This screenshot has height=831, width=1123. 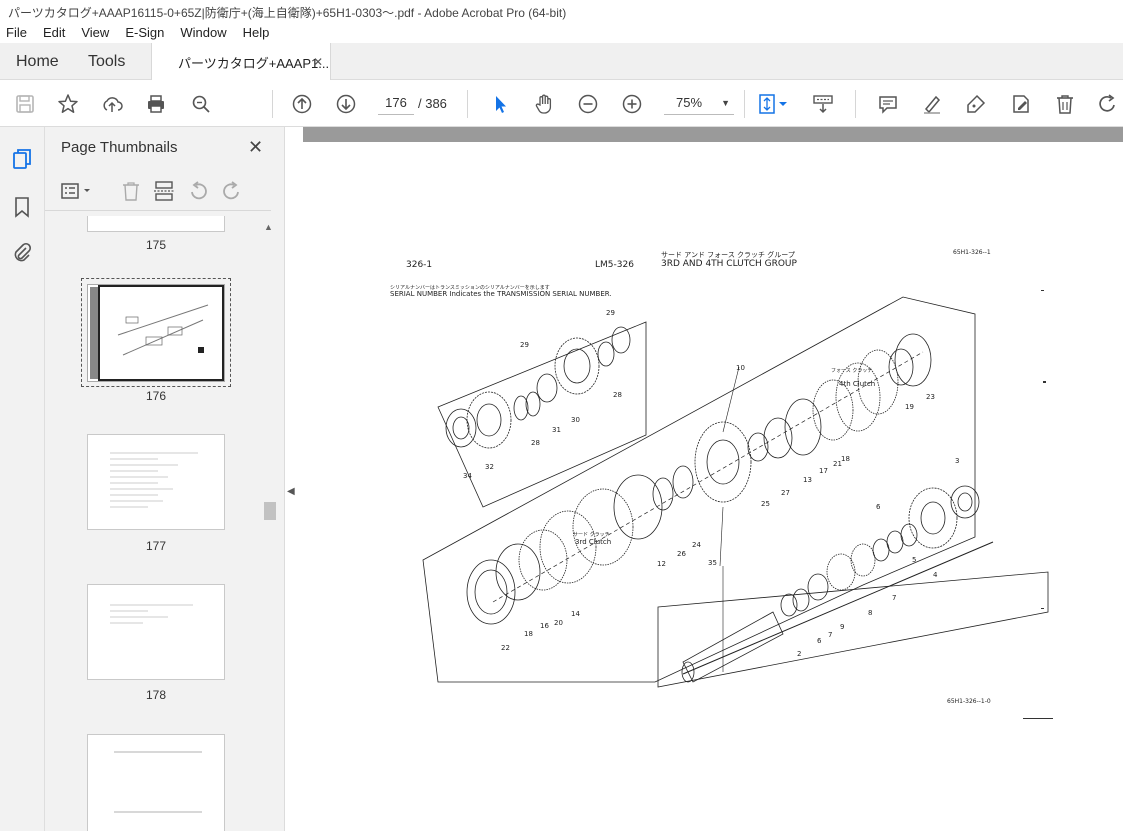 What do you see at coordinates (823, 471) in the screenshot?
I see `callout-number: 17` at bounding box center [823, 471].